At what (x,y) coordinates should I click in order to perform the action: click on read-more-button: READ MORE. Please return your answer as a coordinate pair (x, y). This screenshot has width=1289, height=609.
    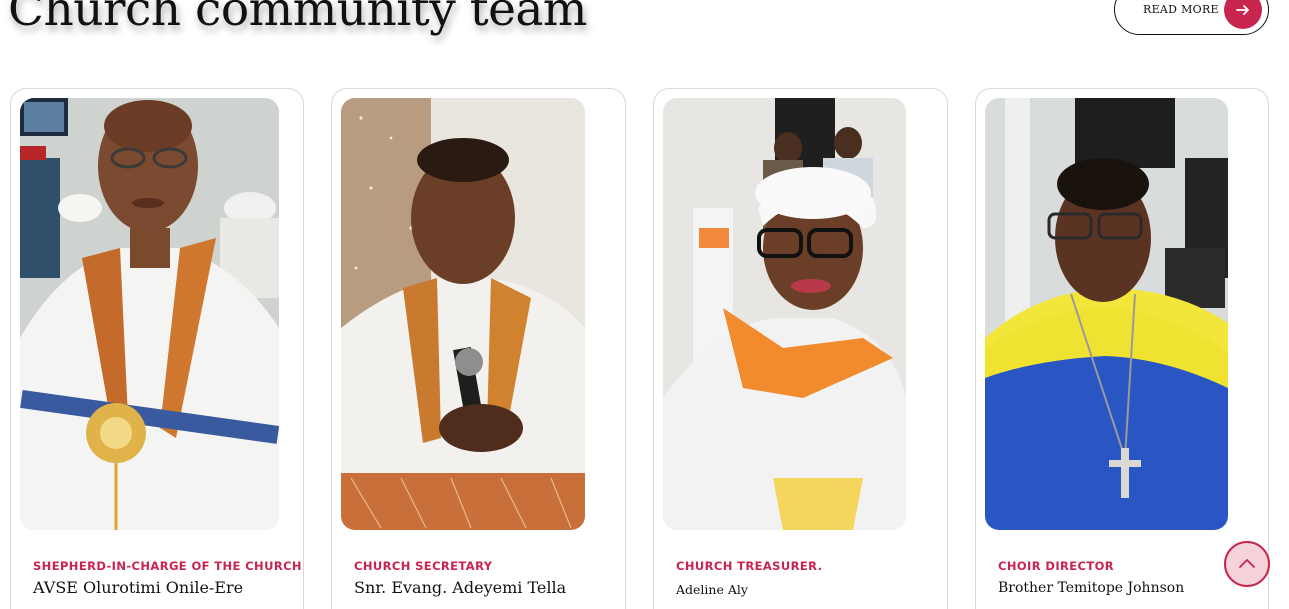
    Looking at the image, I should click on (1191, 17).